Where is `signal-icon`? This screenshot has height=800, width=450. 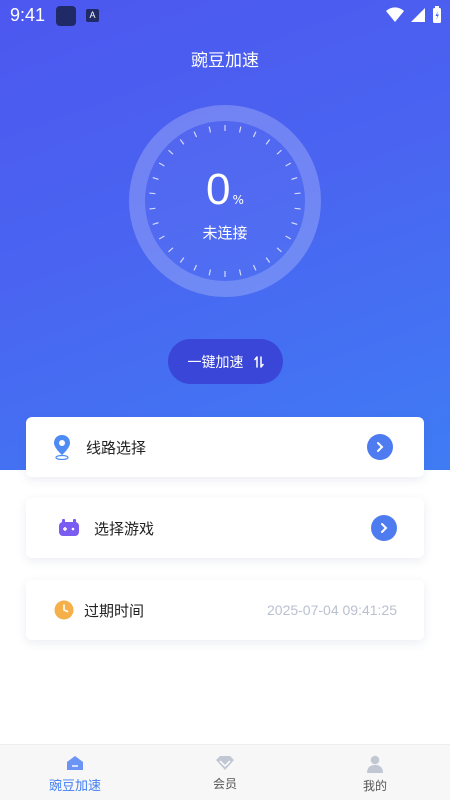
signal-icon is located at coordinates (418, 15).